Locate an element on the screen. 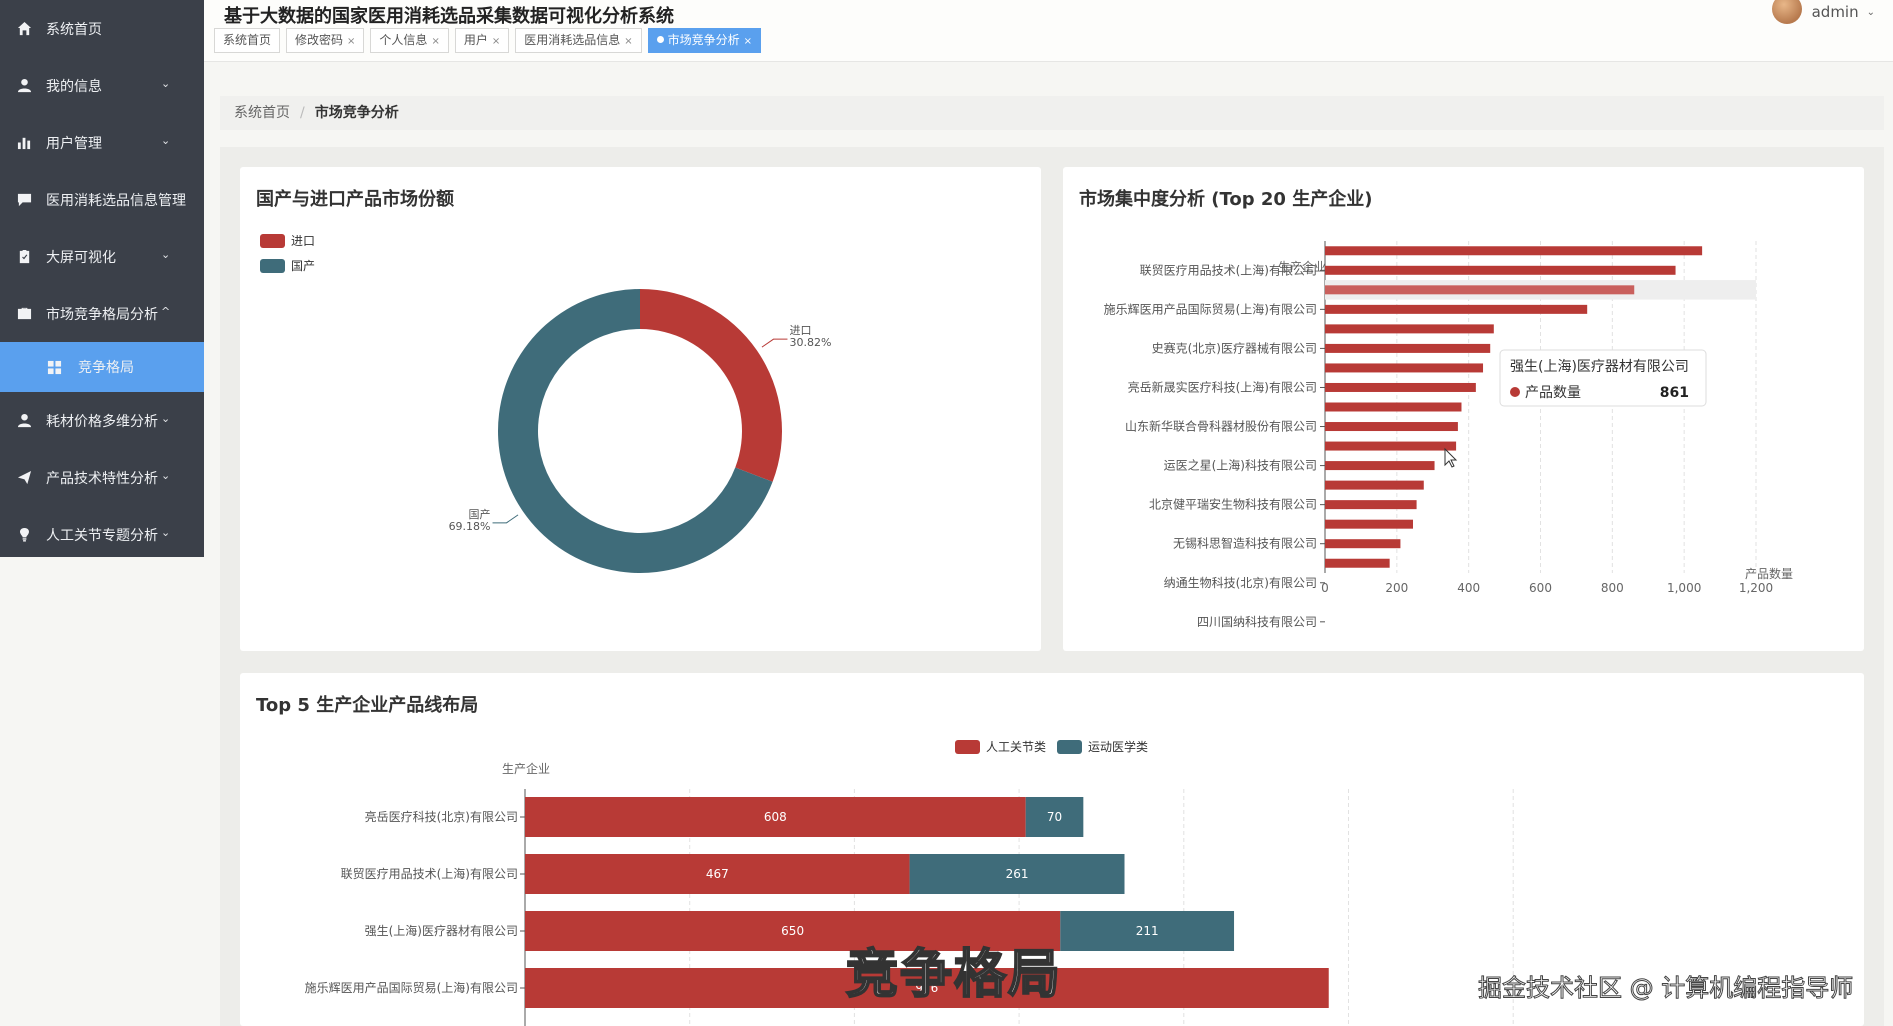  category-label: 史赛克(北京)医疗器械有限公司 is located at coordinates (1234, 347).